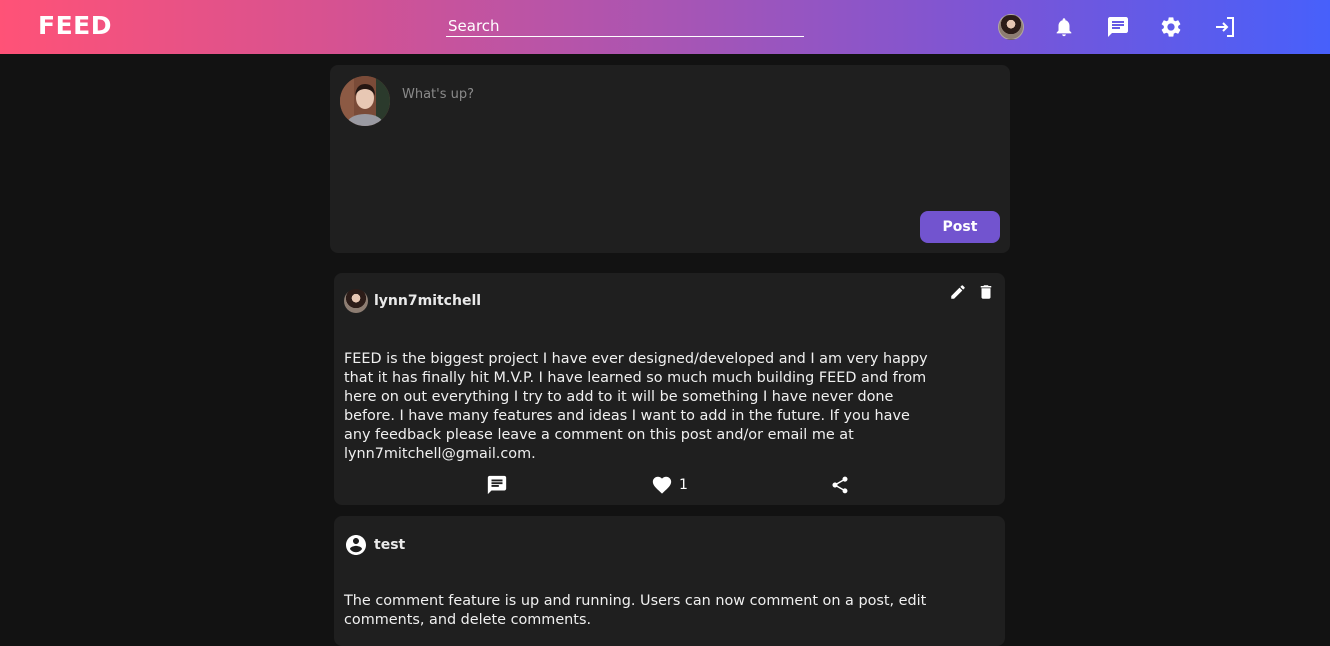  I want to click on logout-icon, so click(1225, 27).